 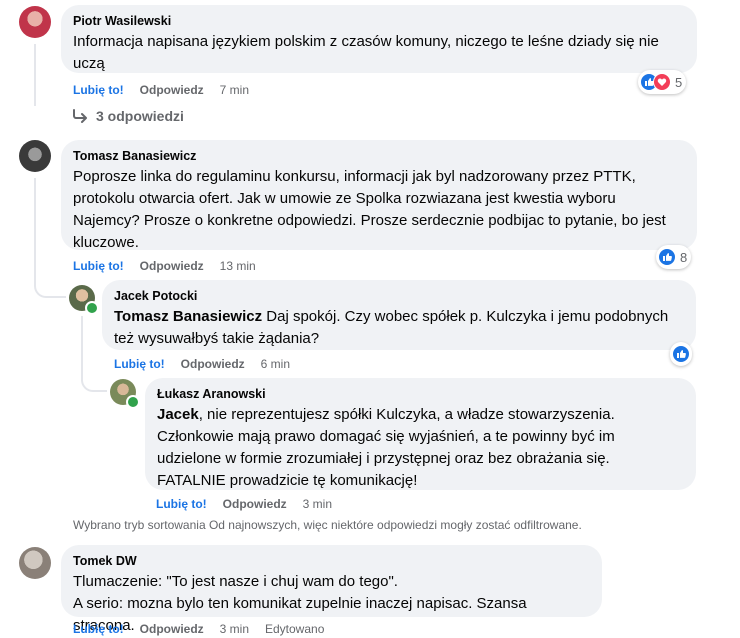 I want to click on reaction-summary, so click(x=681, y=354).